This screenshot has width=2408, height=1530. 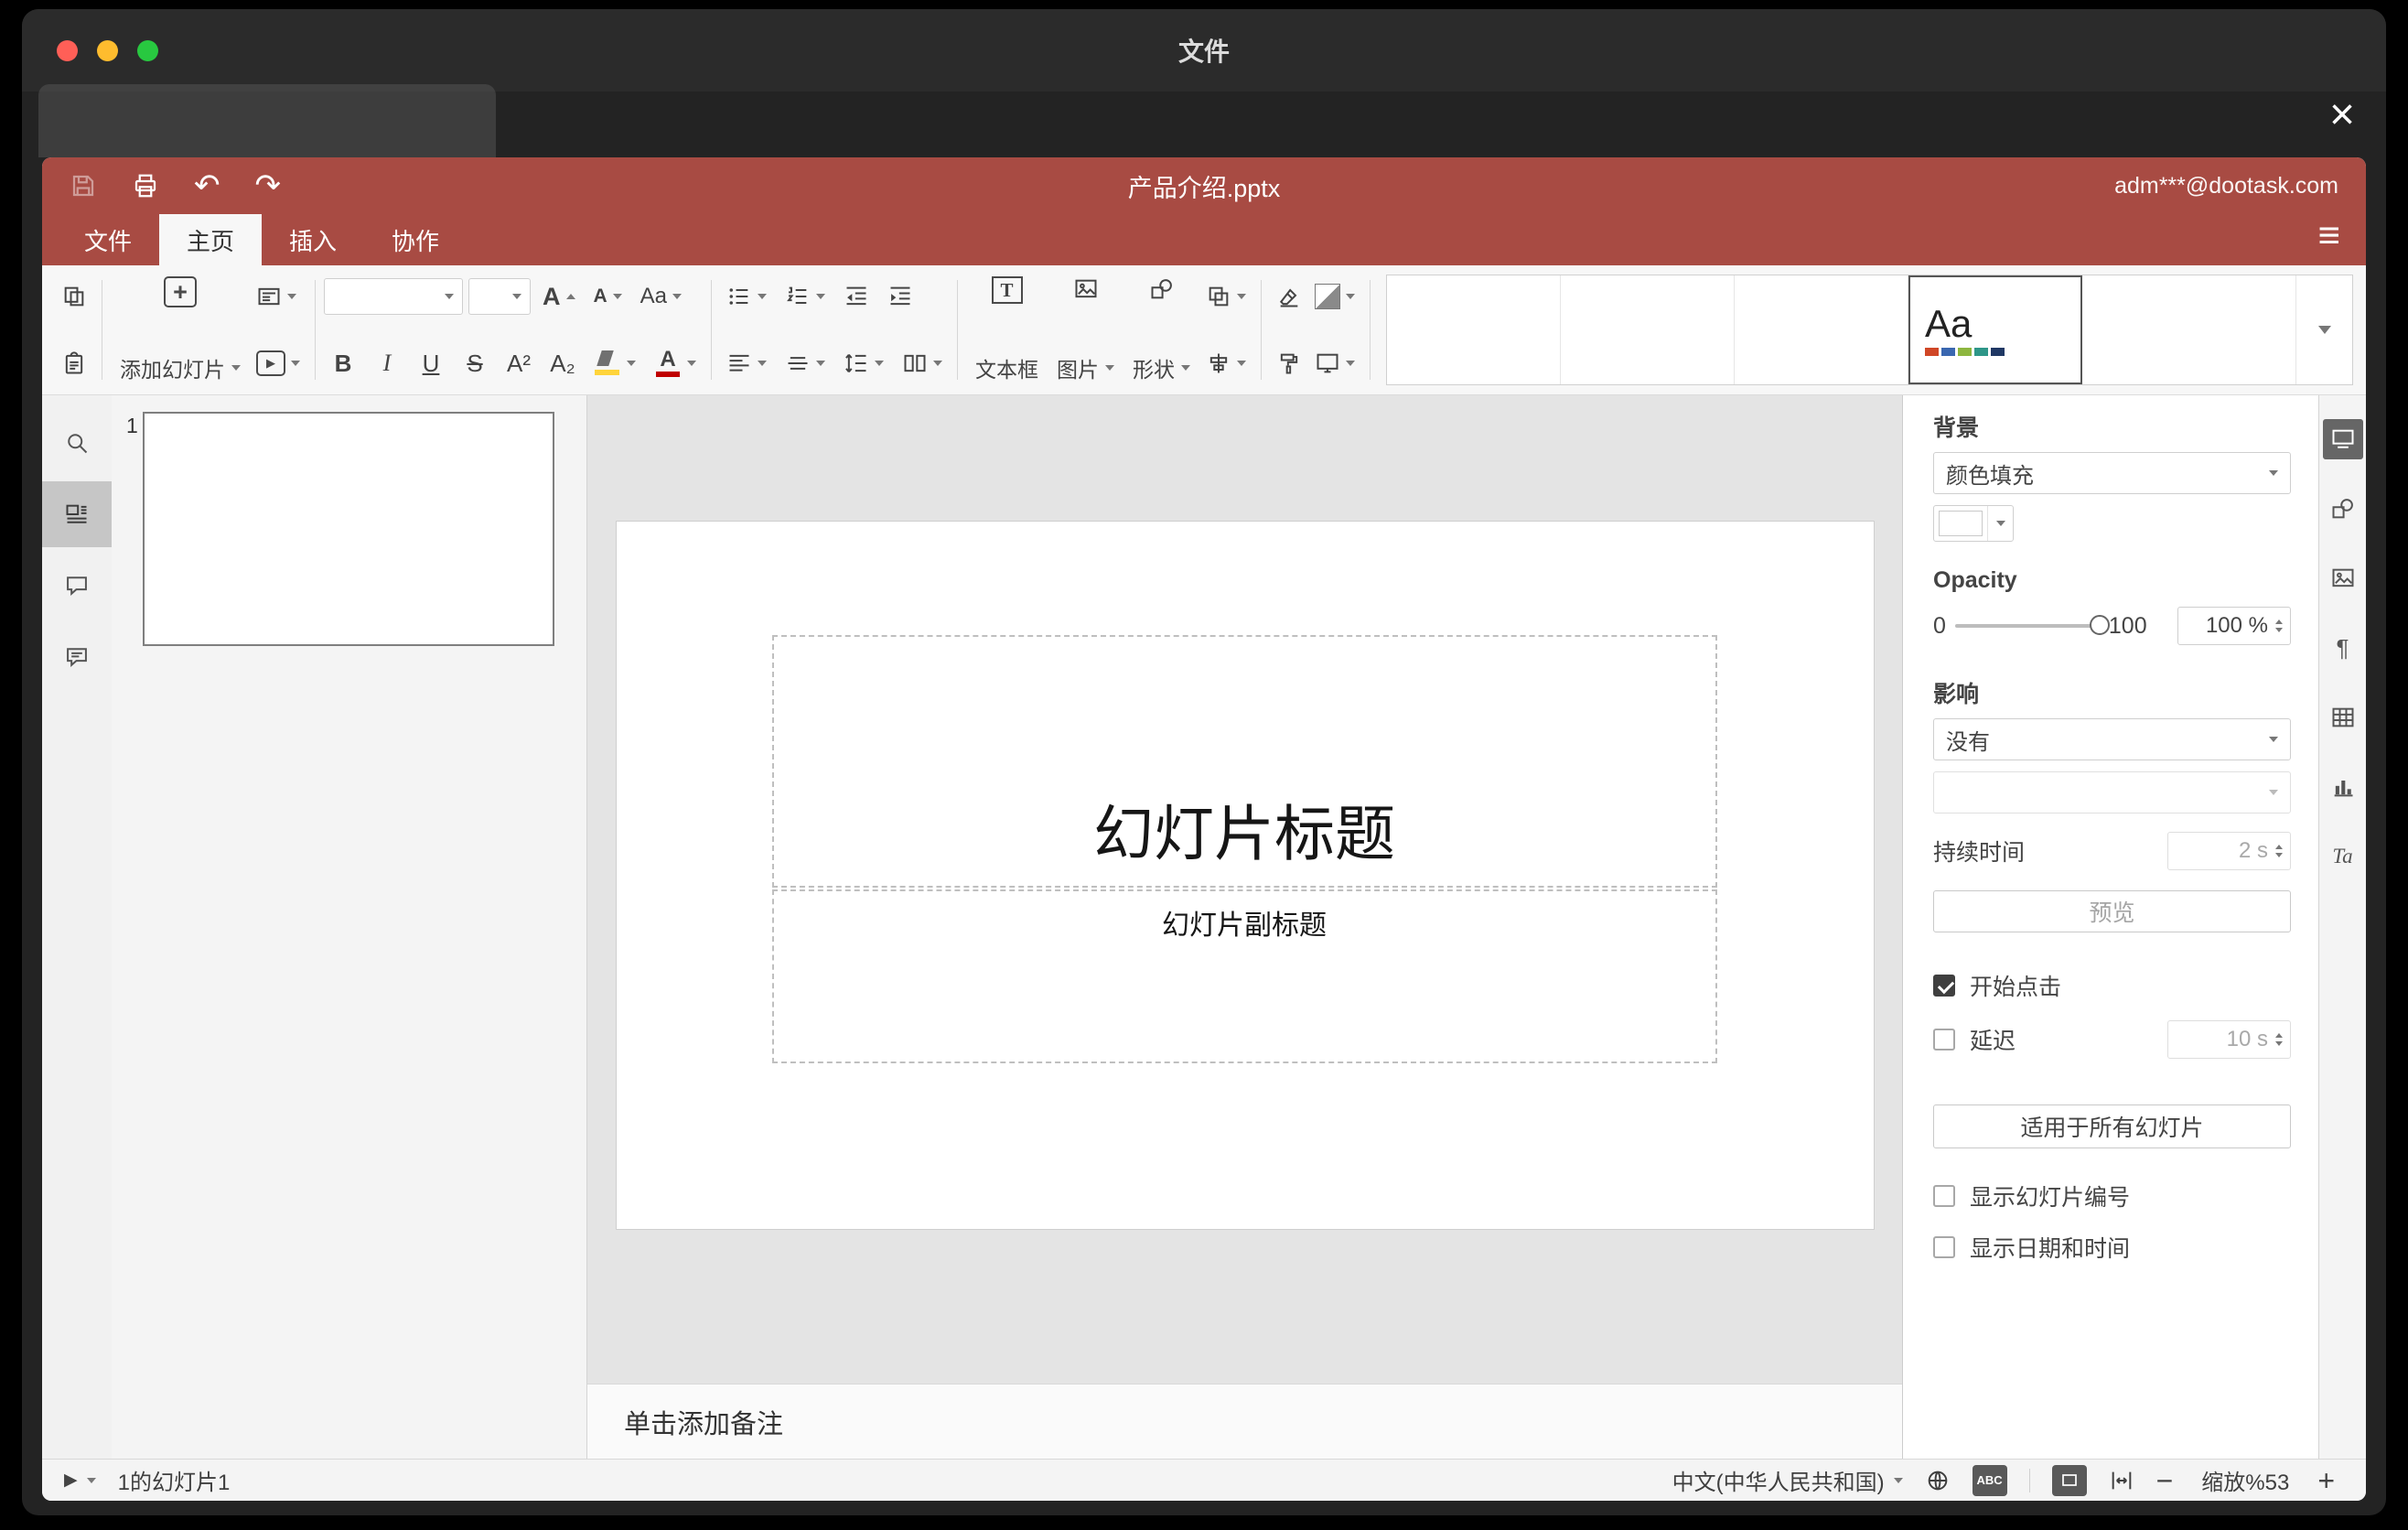 What do you see at coordinates (2229, 1039) in the screenshot?
I see `delay-input: 10 s` at bounding box center [2229, 1039].